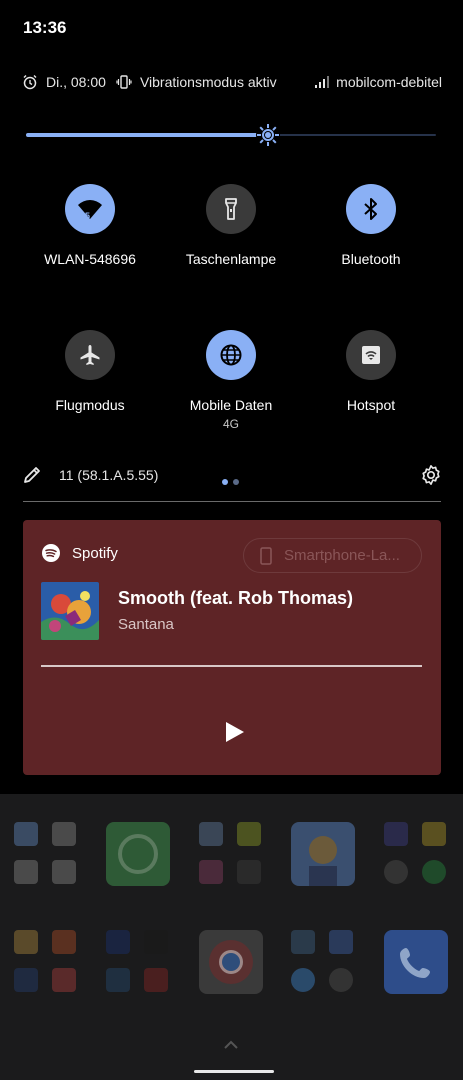 The image size is (463, 1080). Describe the element at coordinates (210, 82) in the screenshot. I see `vibration-status: Vibrationsmodus aktiv` at that location.